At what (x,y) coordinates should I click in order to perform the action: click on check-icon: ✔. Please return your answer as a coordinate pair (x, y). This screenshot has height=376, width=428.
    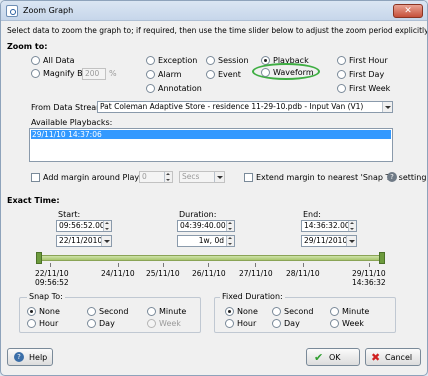
    Looking at the image, I should click on (319, 357).